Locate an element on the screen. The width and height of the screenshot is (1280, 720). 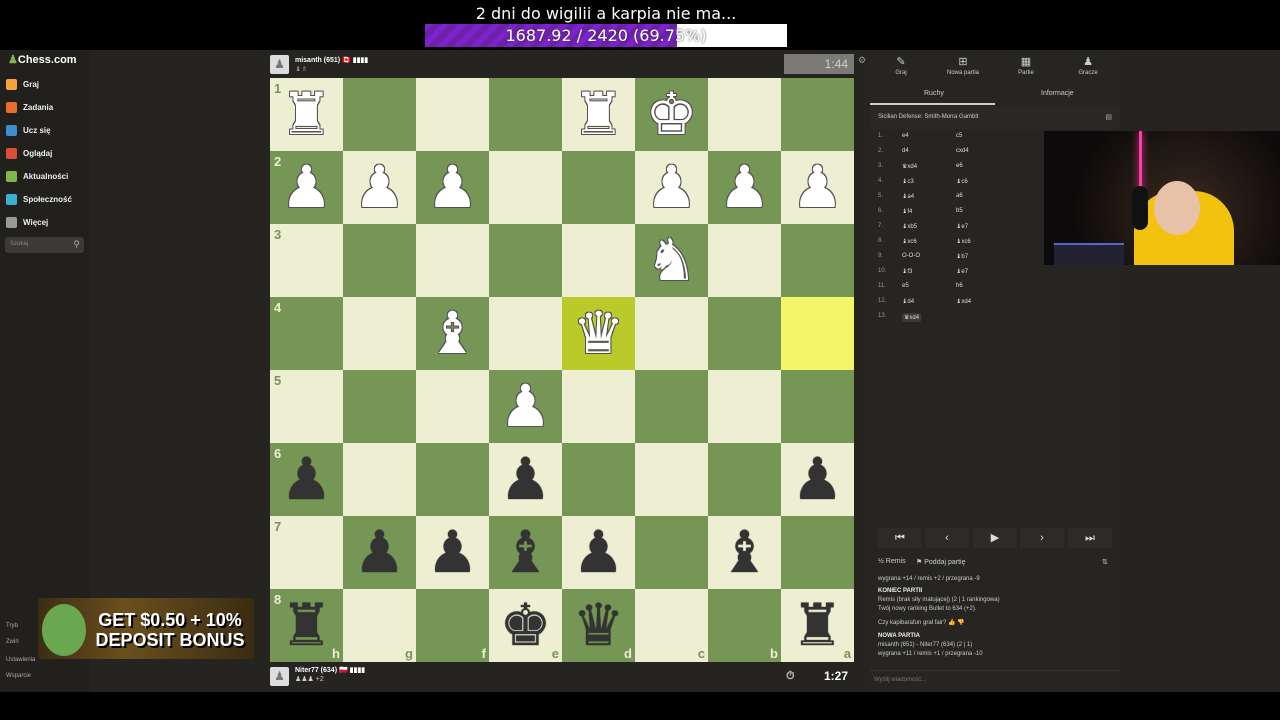
next-move-button: › is located at coordinates (1042, 538).